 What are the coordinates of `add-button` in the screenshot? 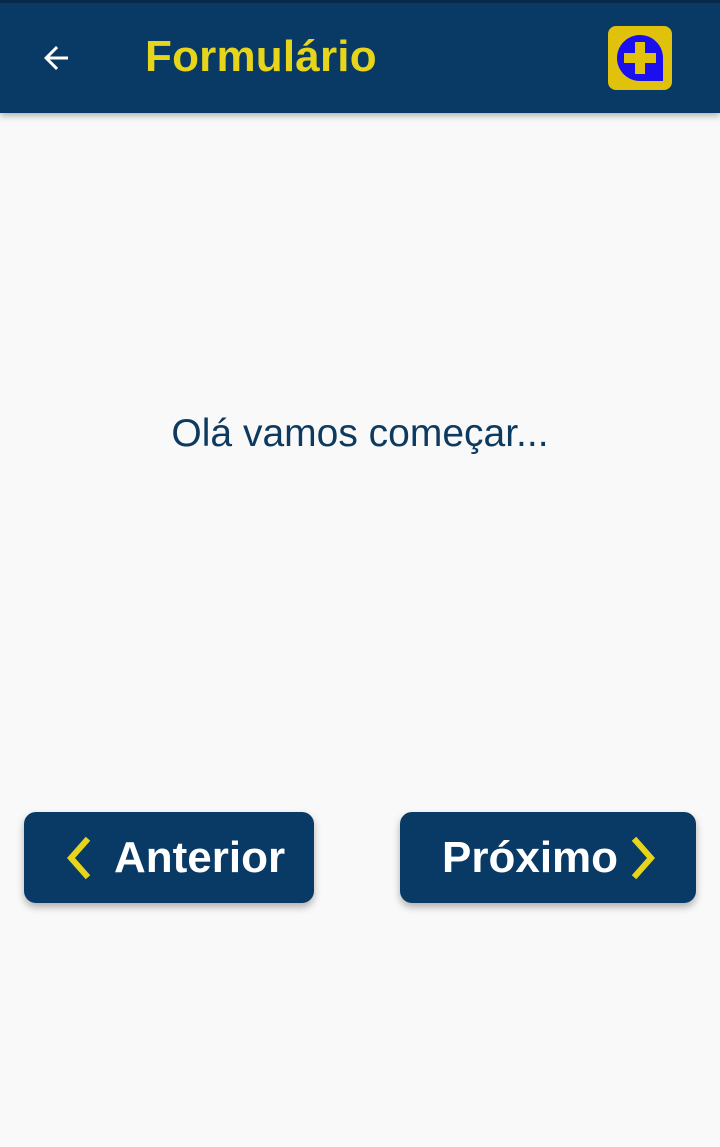 It's located at (640, 58).